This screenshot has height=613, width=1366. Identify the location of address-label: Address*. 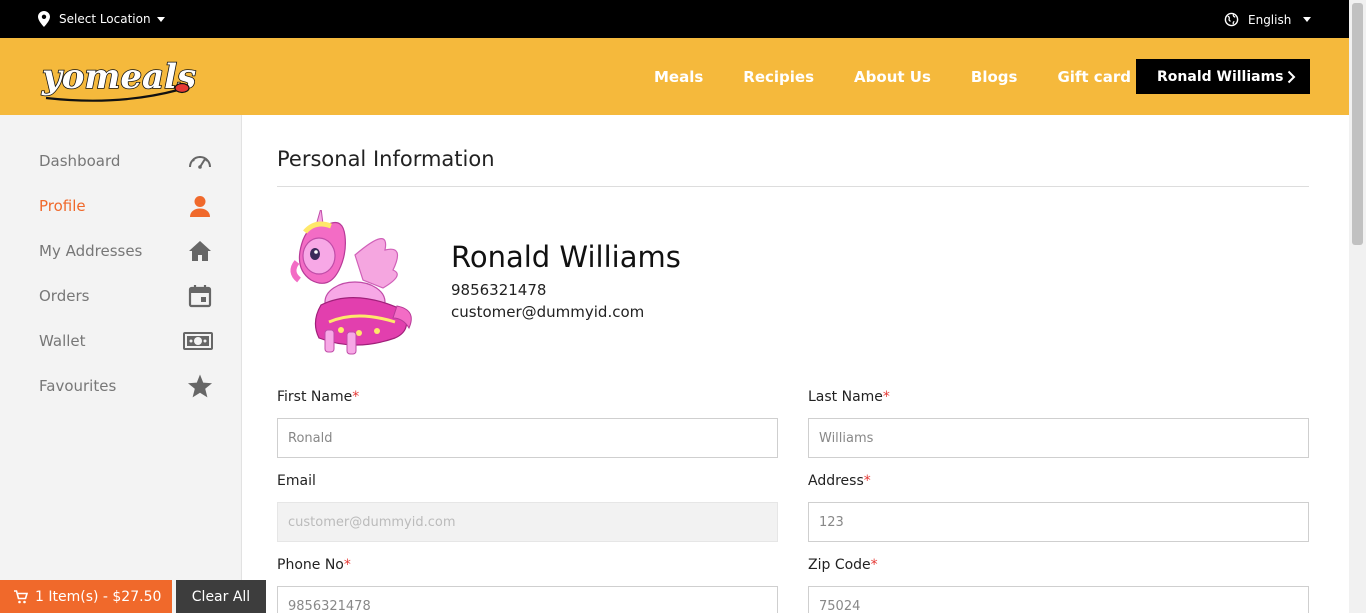
(839, 481).